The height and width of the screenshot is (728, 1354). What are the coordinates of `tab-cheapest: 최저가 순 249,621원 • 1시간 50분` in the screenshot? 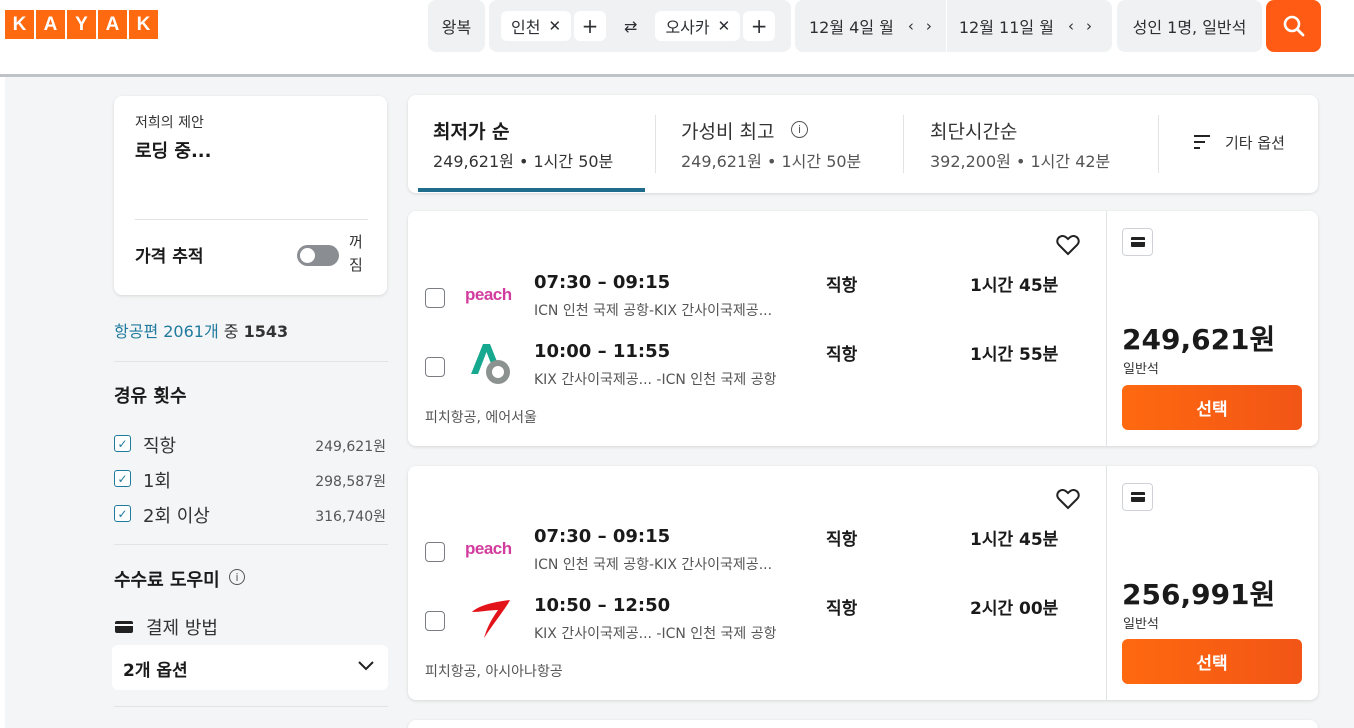 It's located at (531, 144).